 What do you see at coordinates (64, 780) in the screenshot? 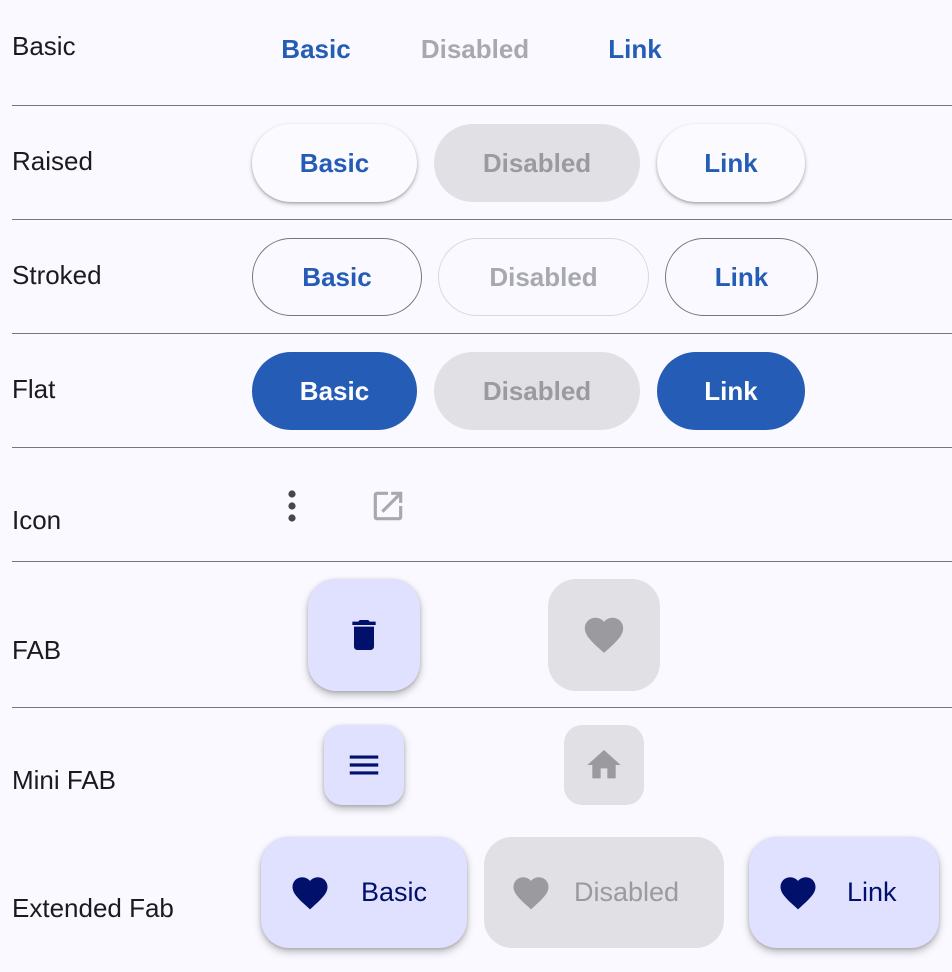
I see `row-label: Mini FAB` at bounding box center [64, 780].